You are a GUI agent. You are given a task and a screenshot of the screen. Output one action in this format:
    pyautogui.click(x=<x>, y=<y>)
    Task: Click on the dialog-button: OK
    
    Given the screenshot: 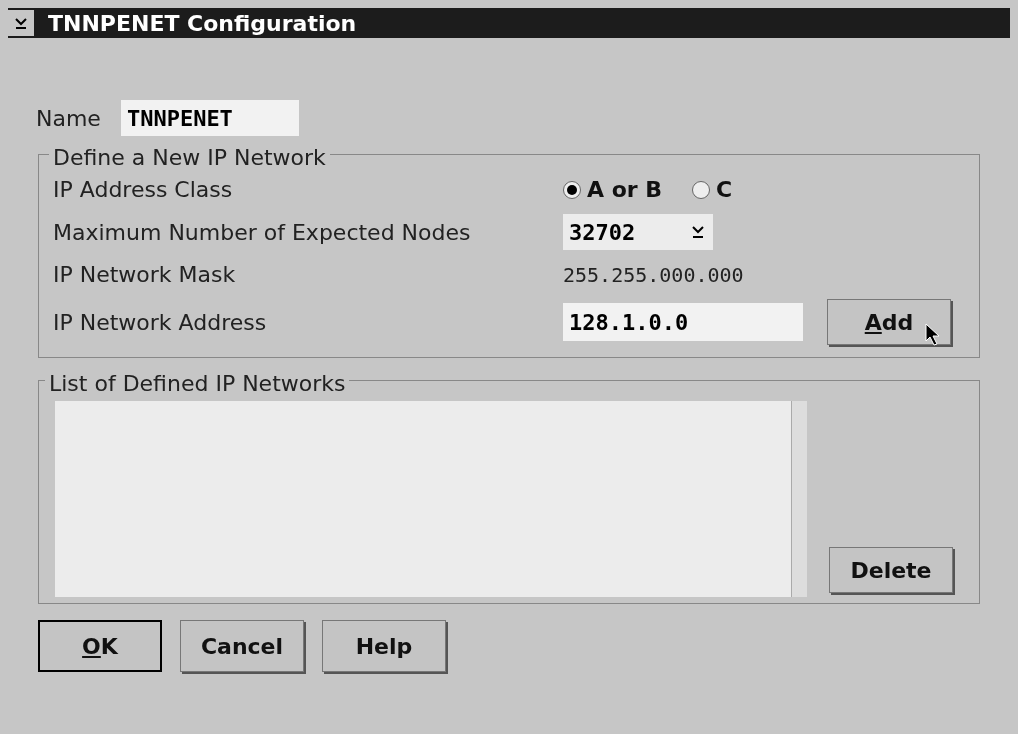 What is the action you would take?
    pyautogui.click(x=100, y=646)
    